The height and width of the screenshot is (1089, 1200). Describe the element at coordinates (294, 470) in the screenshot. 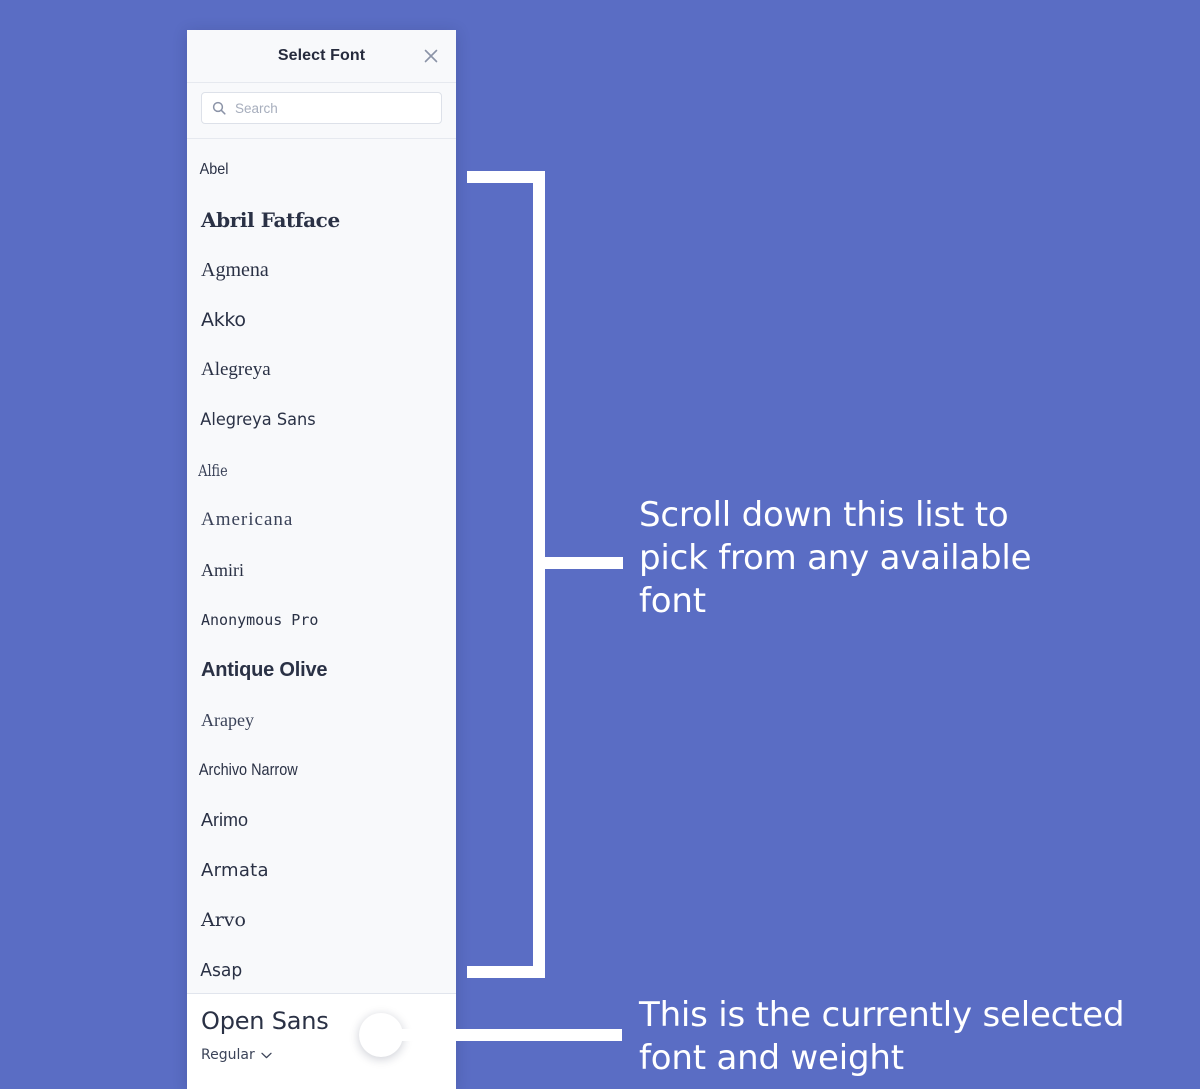

I see `font-list-item: Alfie` at that location.